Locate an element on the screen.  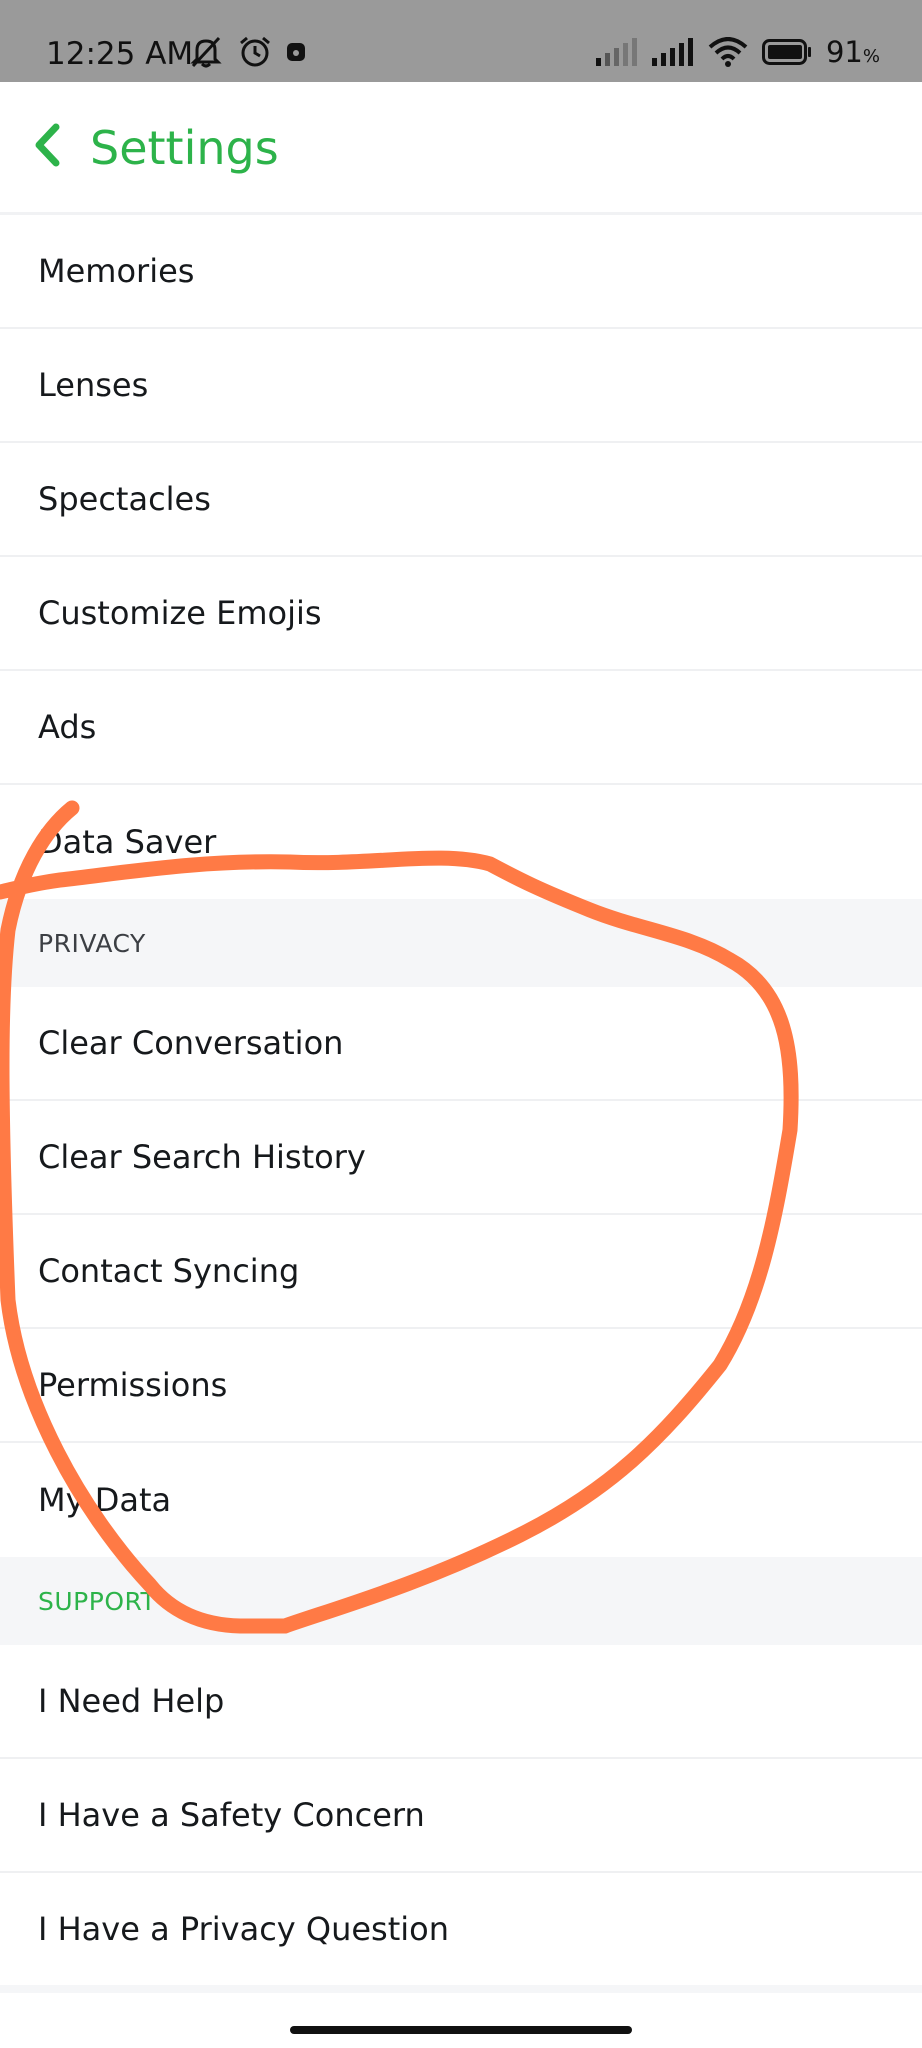
settings-item-spectacles: Spectacles is located at coordinates (461, 500).